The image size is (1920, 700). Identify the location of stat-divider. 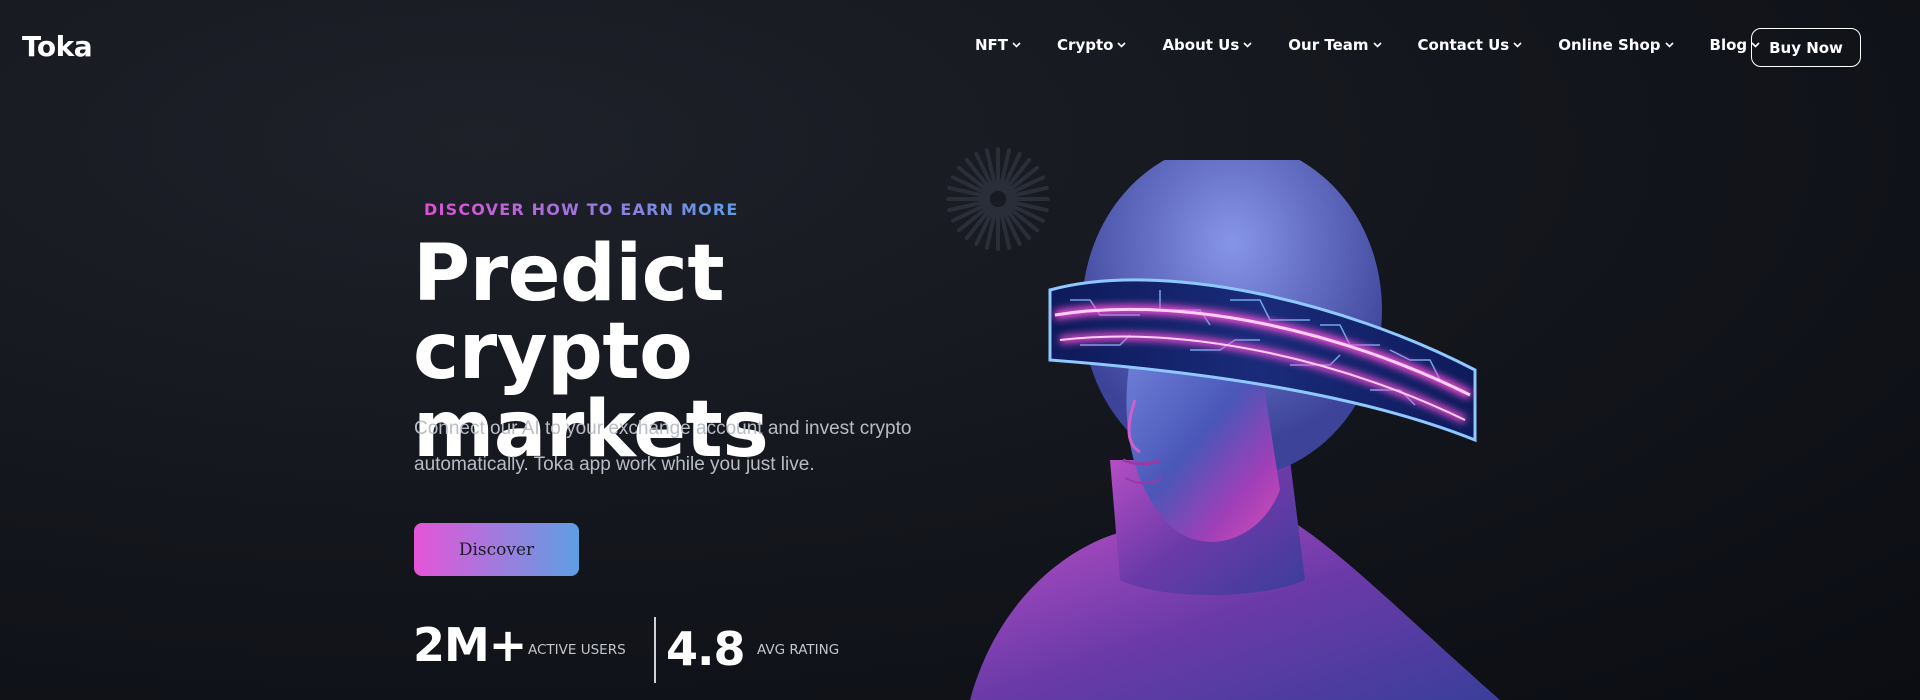
(655, 650).